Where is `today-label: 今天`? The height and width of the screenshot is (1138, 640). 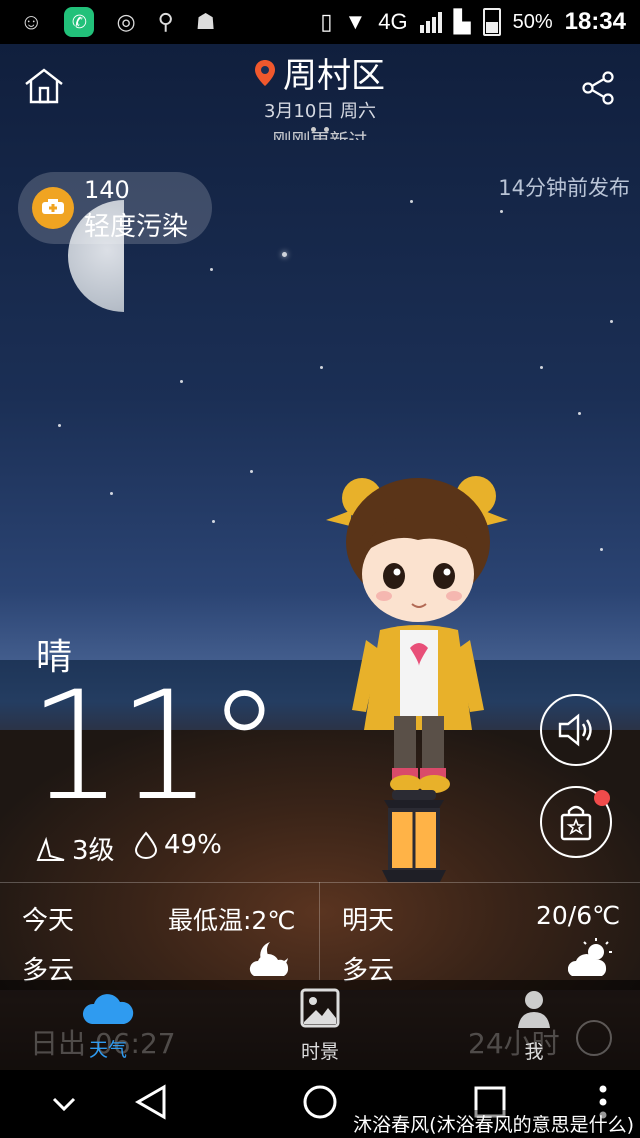 today-label: 今天 is located at coordinates (48, 921).